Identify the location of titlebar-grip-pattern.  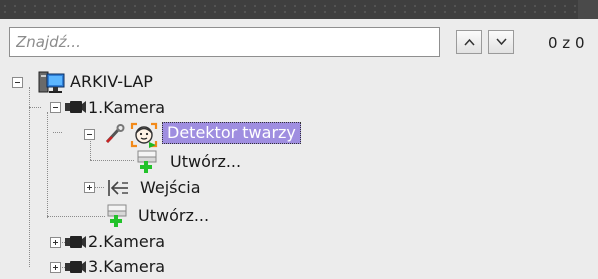
(299, 9).